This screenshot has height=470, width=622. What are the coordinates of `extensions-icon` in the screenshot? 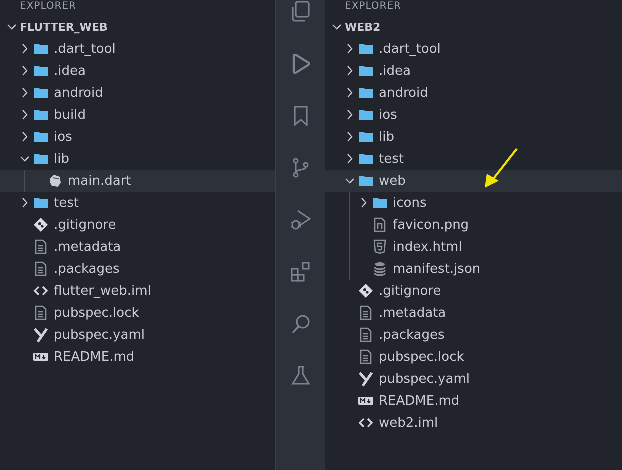 It's located at (300, 272).